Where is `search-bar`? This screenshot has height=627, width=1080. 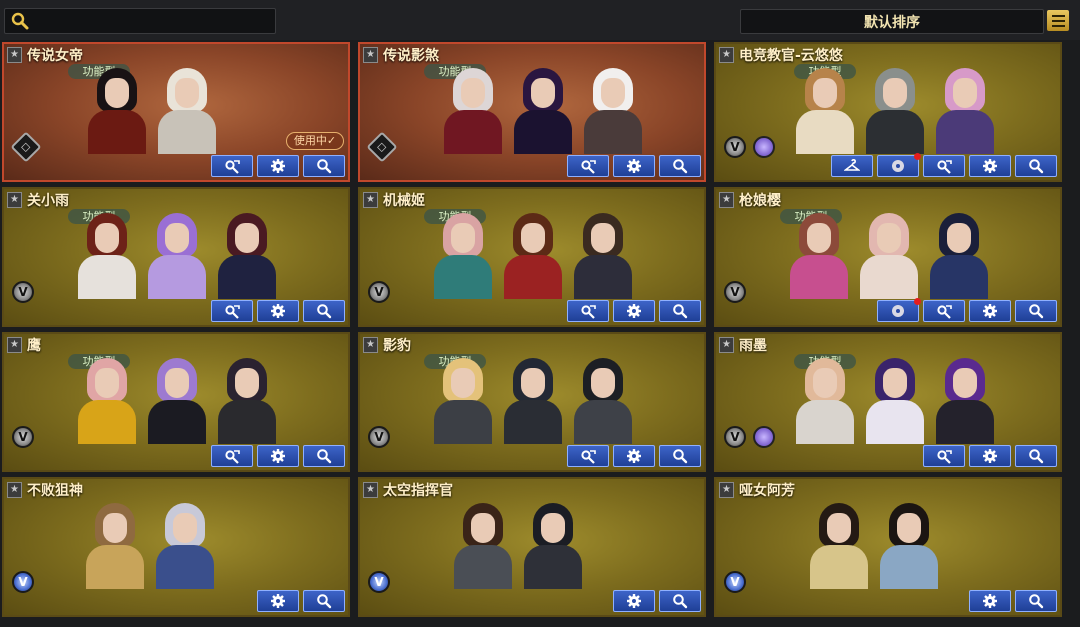 search-bar is located at coordinates (140, 21).